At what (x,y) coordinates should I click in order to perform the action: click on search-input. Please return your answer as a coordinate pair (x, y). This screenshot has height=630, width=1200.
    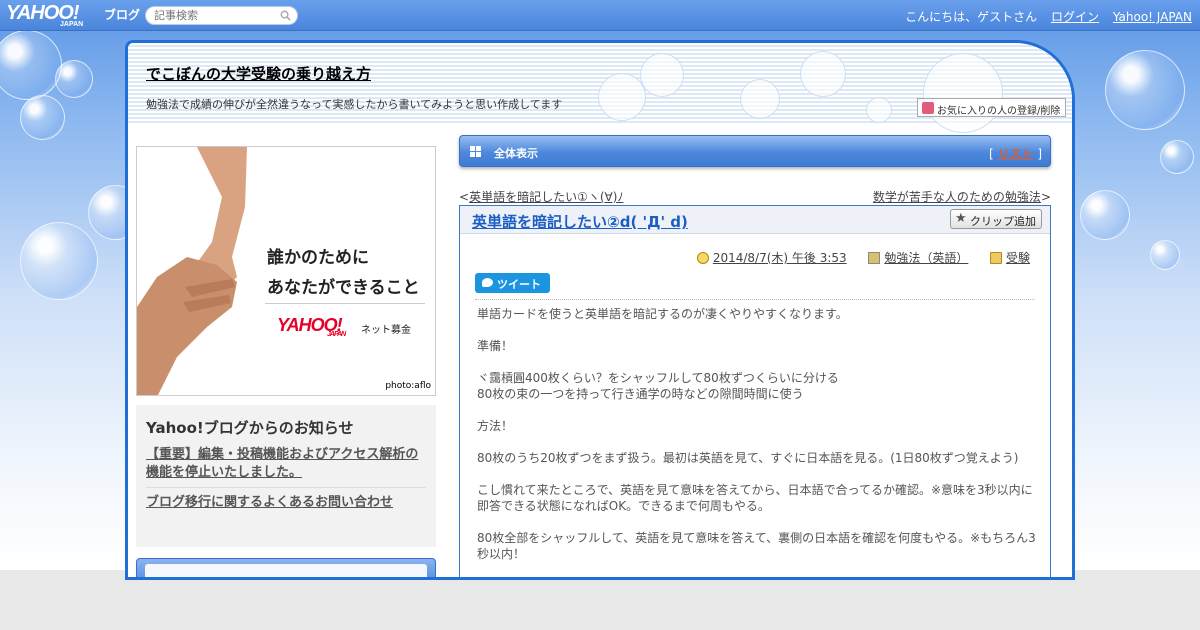
    Looking at the image, I should click on (216, 15).